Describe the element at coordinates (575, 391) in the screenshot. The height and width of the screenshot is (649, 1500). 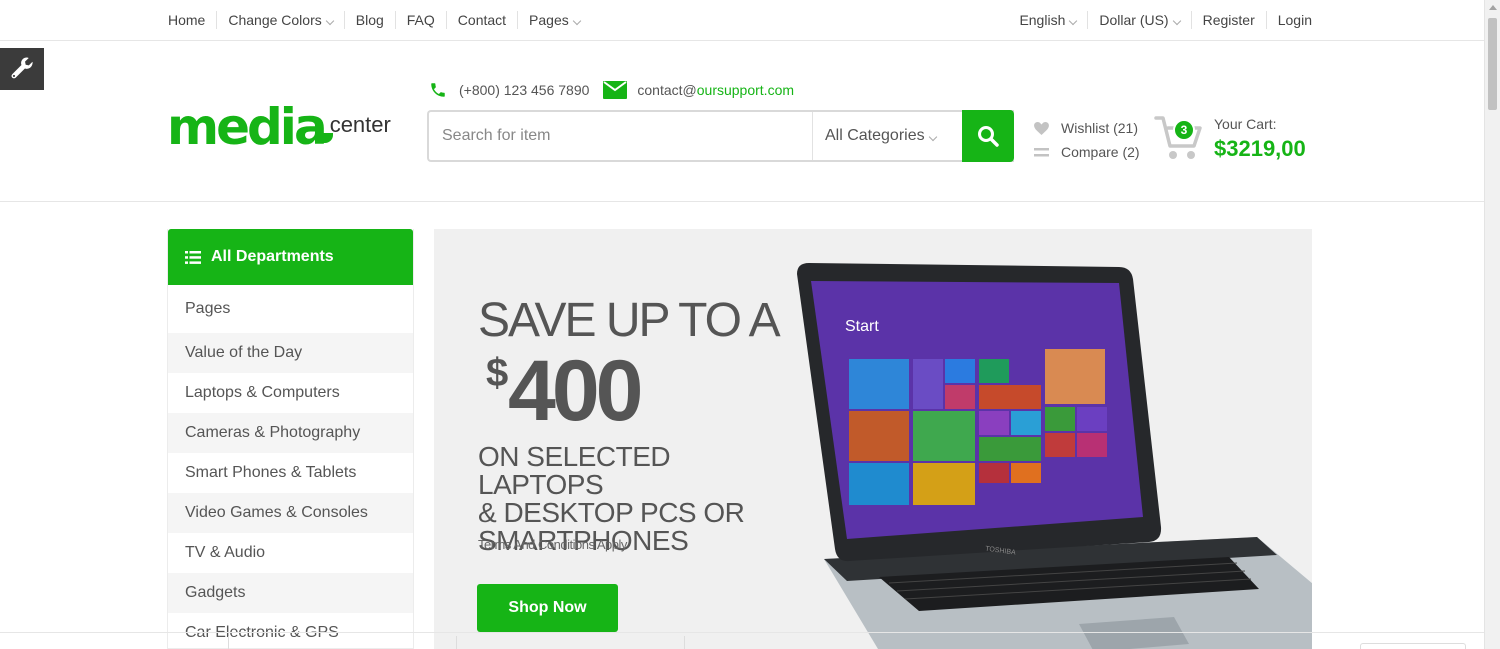
I see `hero-price-amount: 400` at that location.